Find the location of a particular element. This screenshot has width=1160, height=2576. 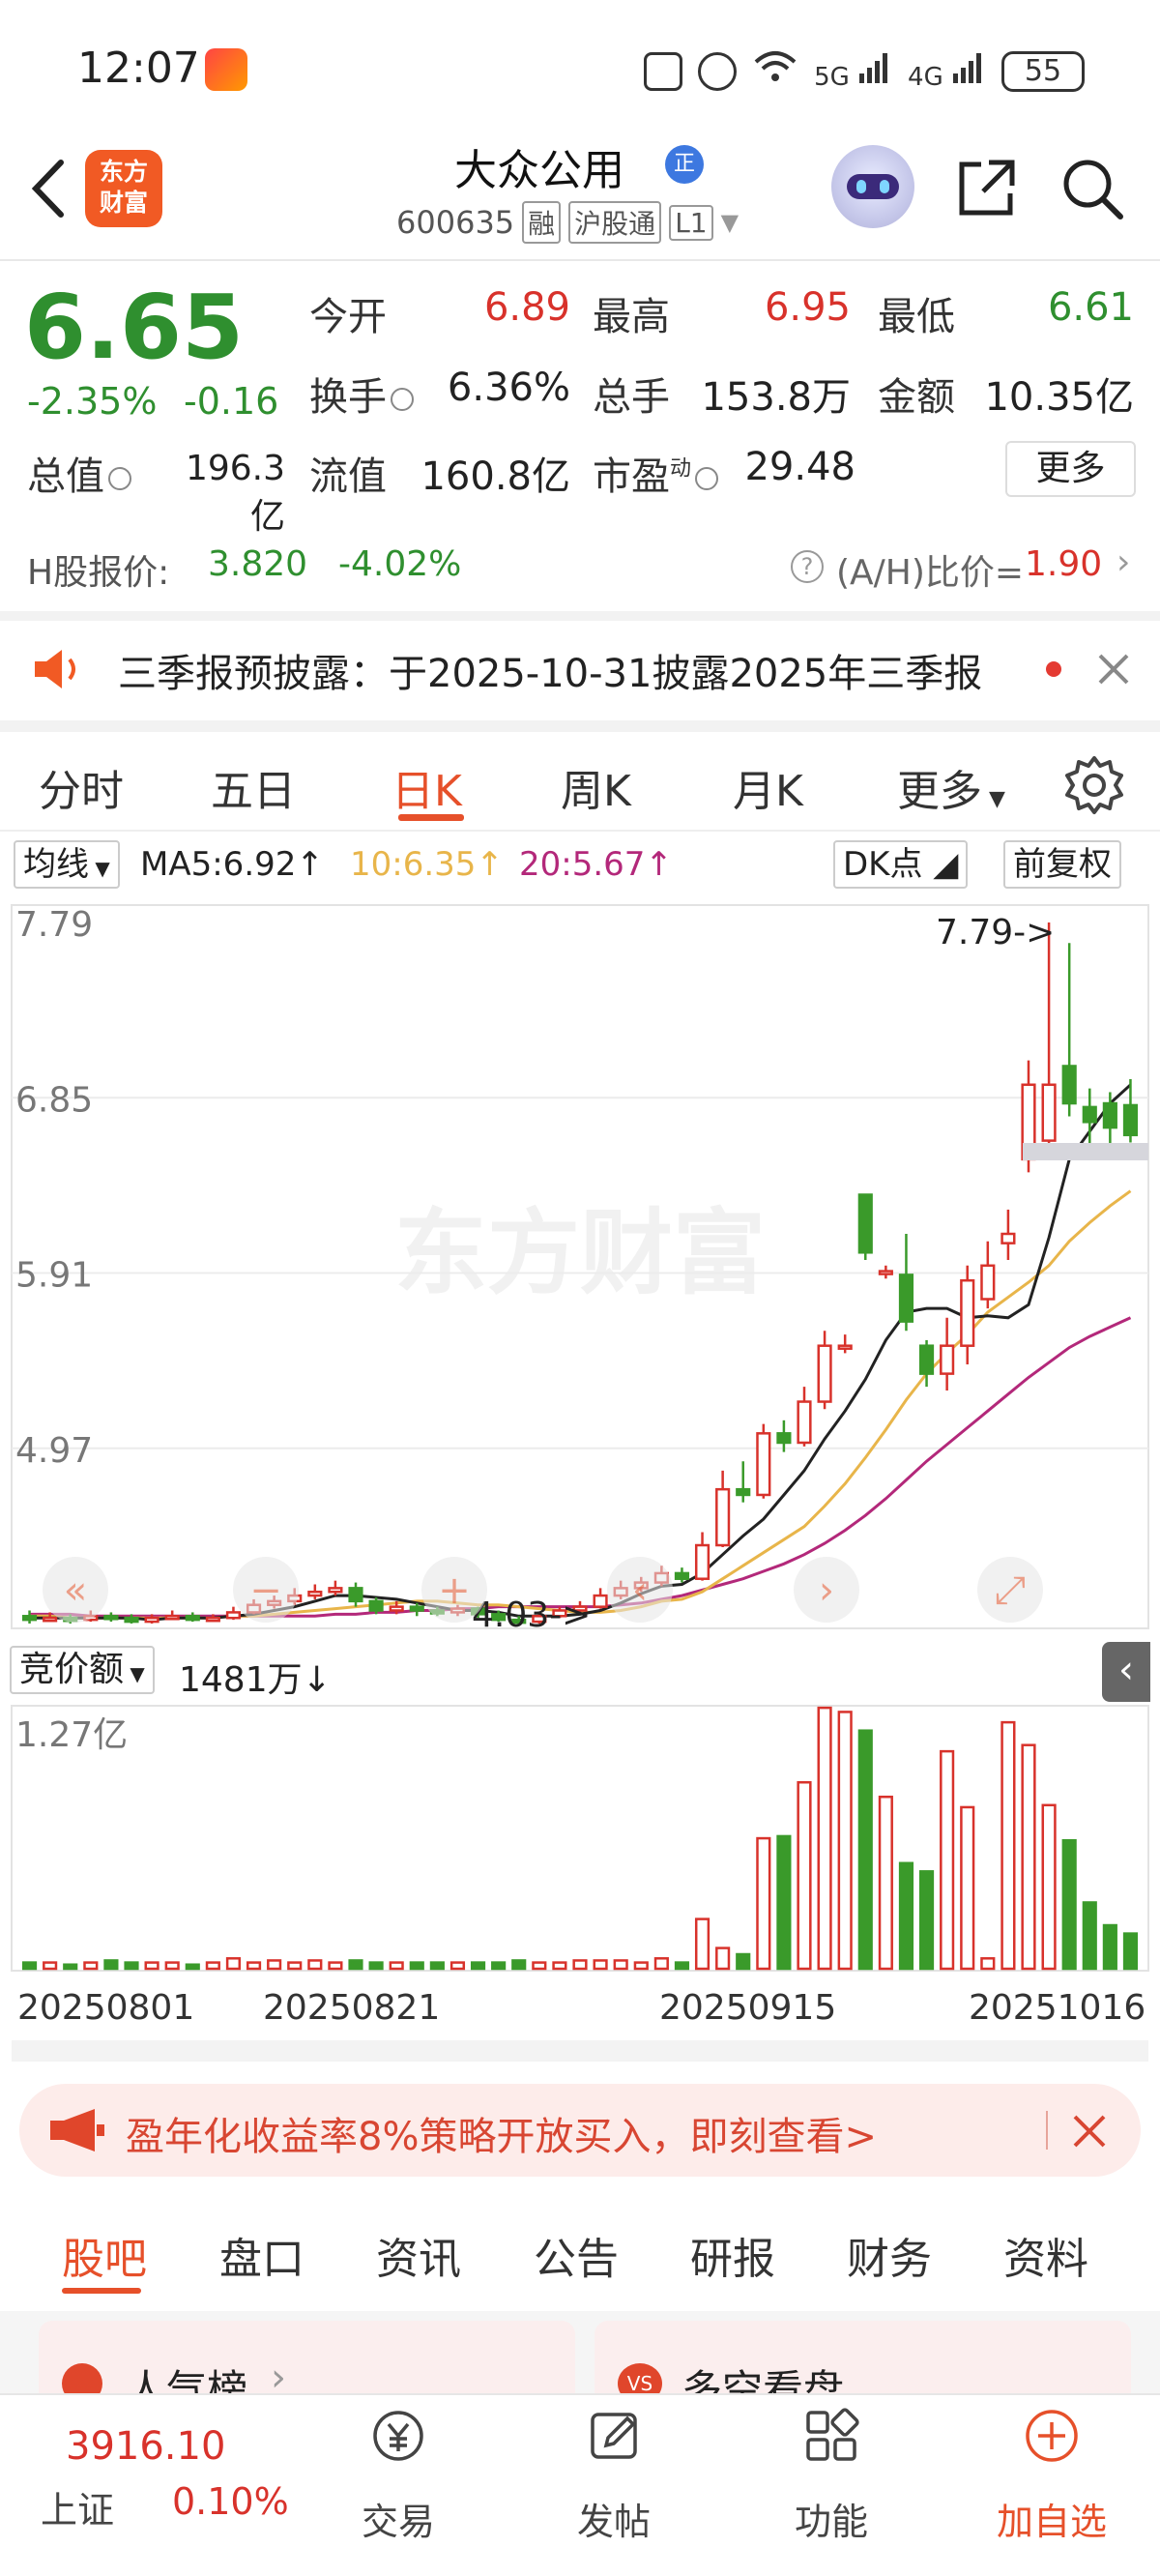

header-divider is located at coordinates (580, 260).